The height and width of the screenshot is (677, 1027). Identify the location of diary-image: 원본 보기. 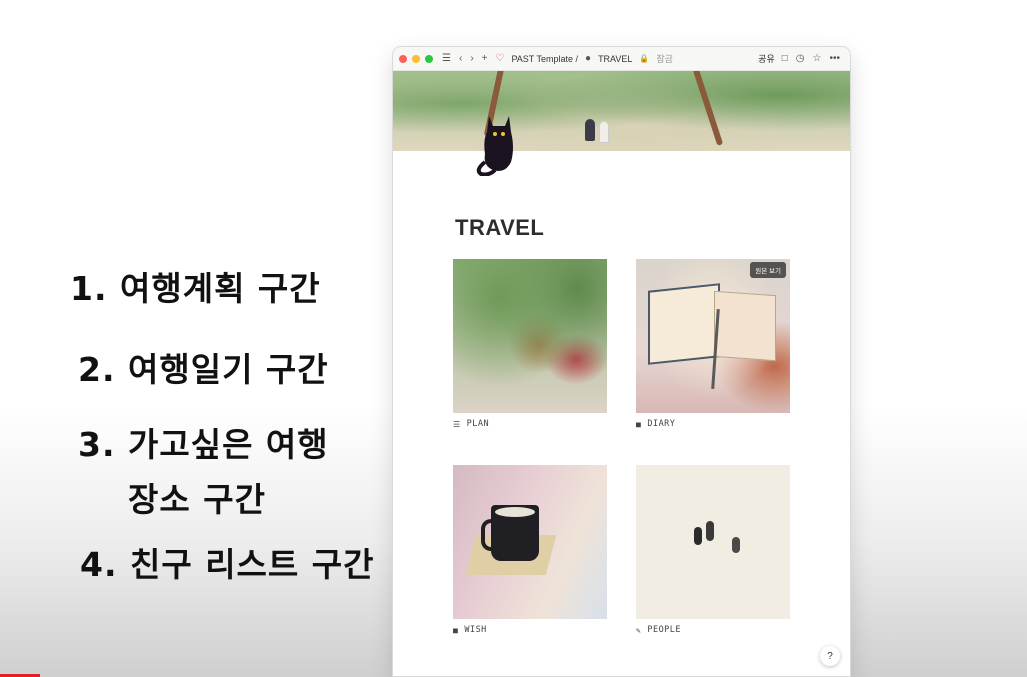
(713, 336).